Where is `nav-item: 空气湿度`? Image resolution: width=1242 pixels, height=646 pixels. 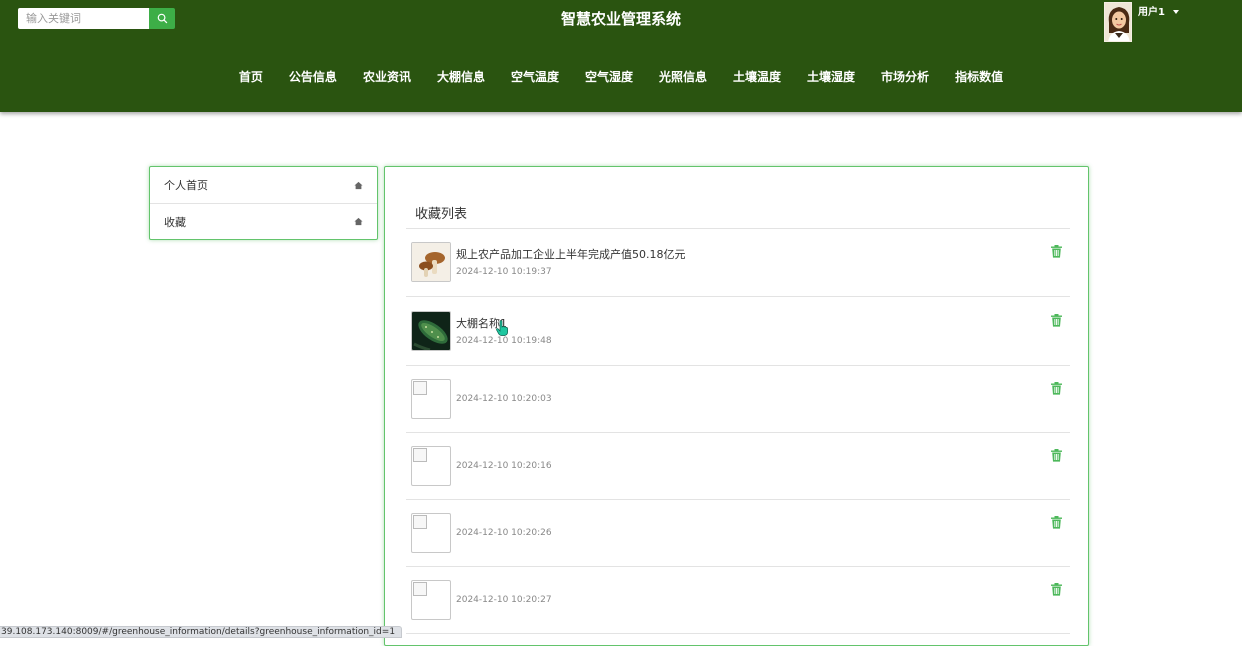 nav-item: 空气湿度 is located at coordinates (609, 76).